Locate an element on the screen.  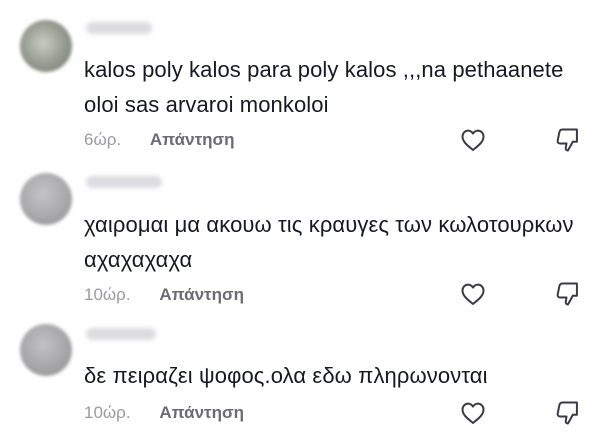
thumbs-down-icon is located at coordinates (567, 413).